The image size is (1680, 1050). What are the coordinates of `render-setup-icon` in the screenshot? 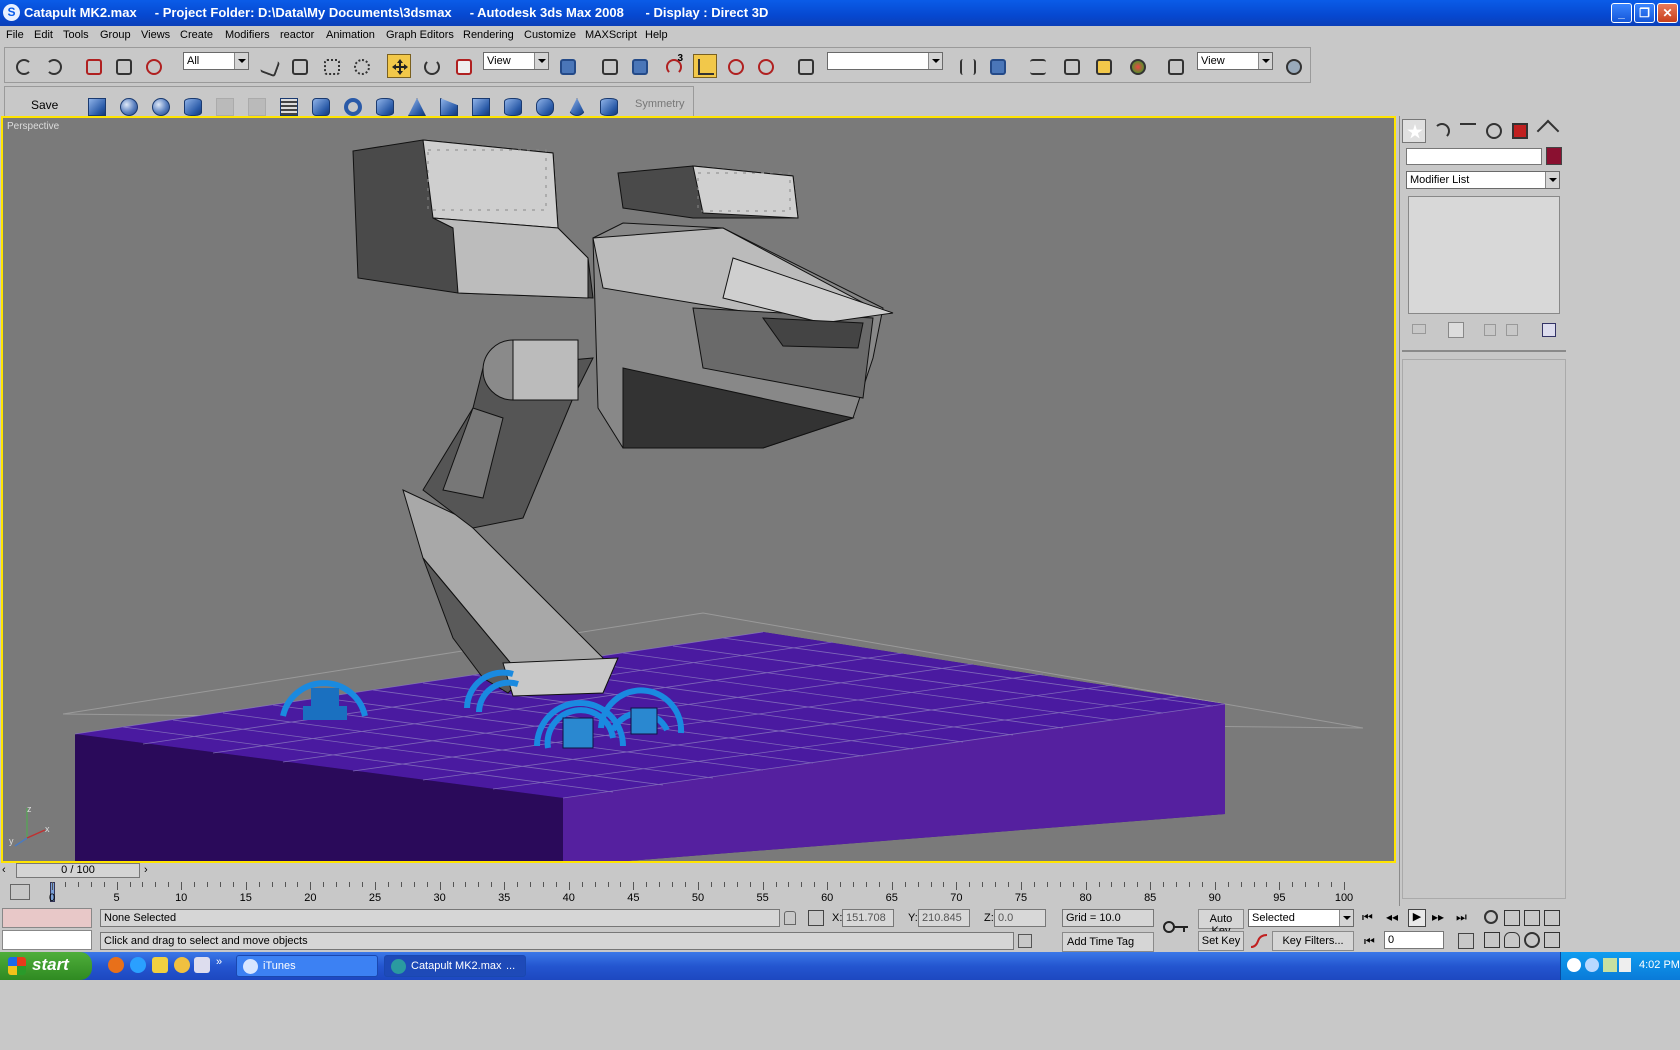 It's located at (1175, 66).